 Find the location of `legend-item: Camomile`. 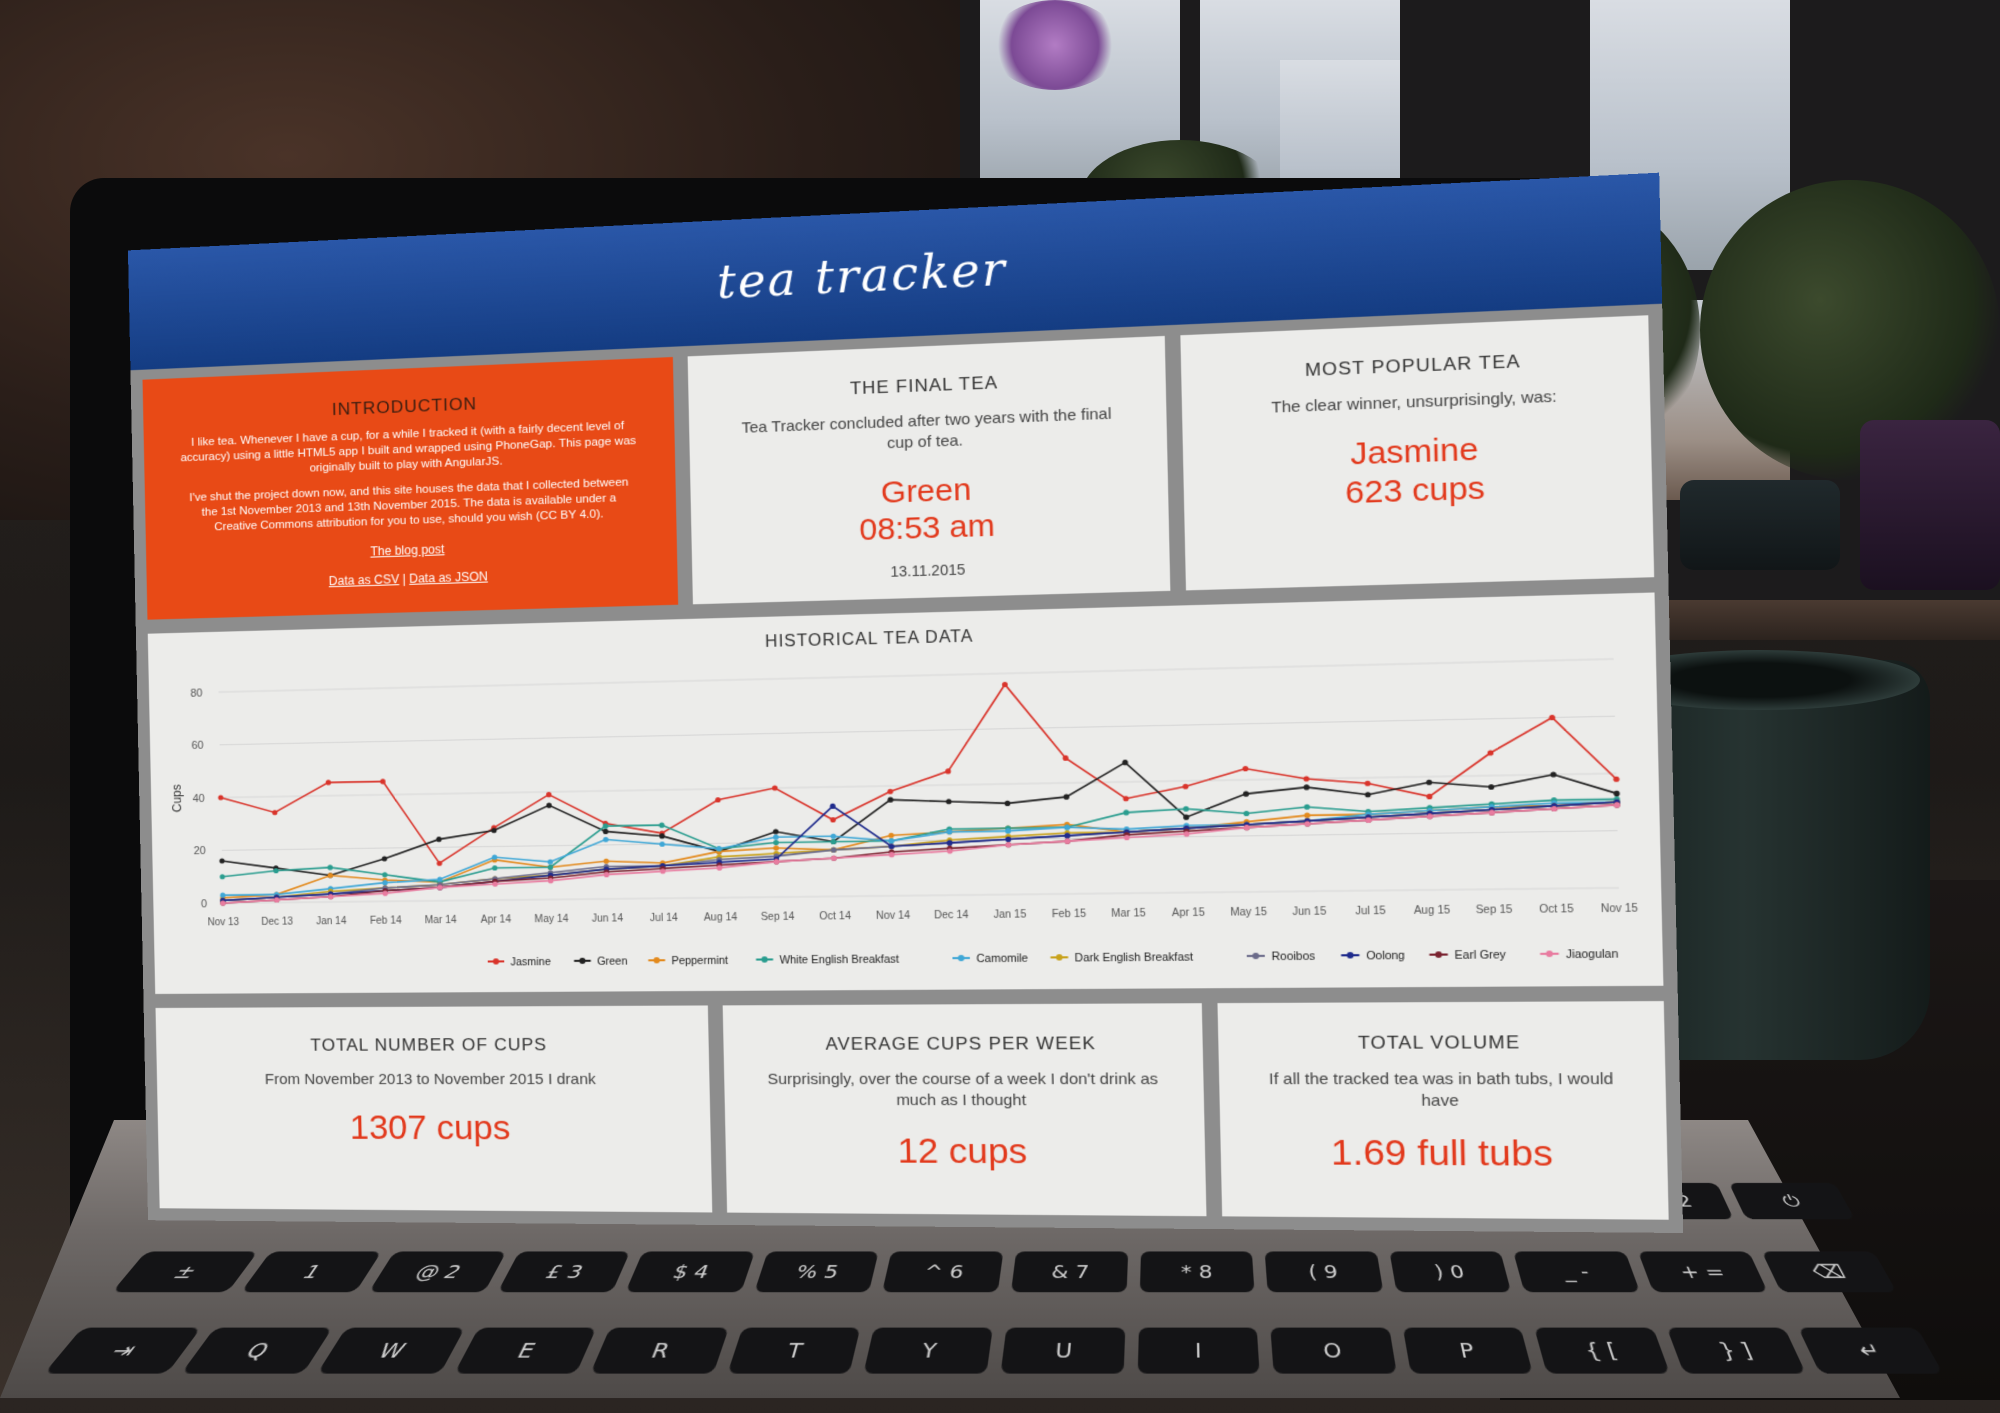

legend-item: Camomile is located at coordinates (1002, 959).